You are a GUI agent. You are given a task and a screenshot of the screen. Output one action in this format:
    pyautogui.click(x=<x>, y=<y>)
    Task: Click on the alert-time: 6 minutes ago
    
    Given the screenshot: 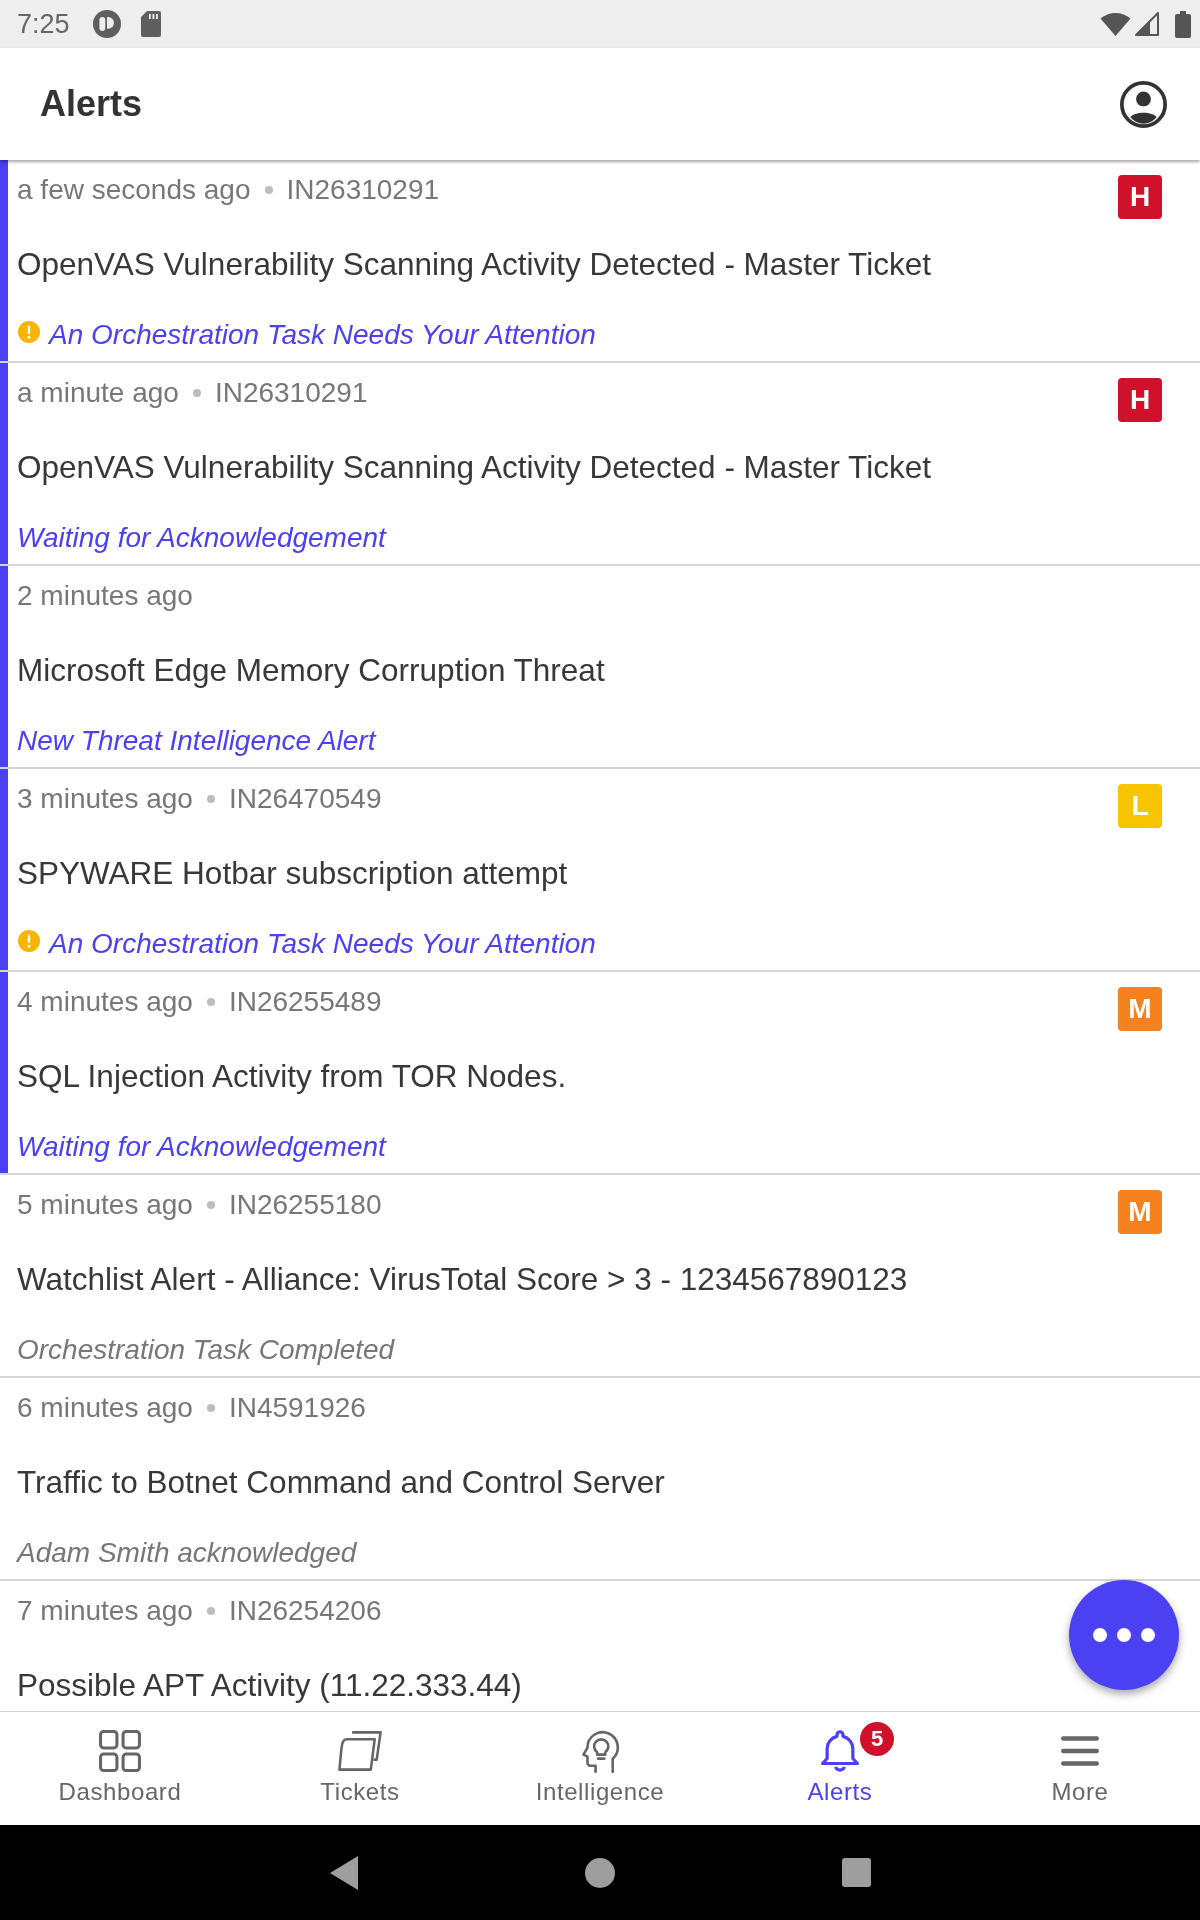 What is the action you would take?
    pyautogui.click(x=105, y=1408)
    